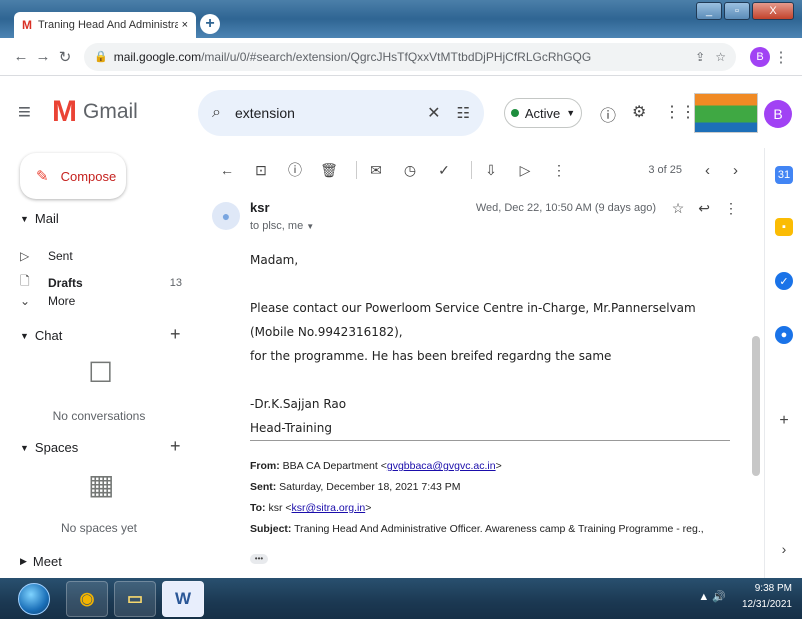 This screenshot has height=619, width=802. Describe the element at coordinates (21, 56) in the screenshot. I see `back-arrow-icon: ←` at that location.